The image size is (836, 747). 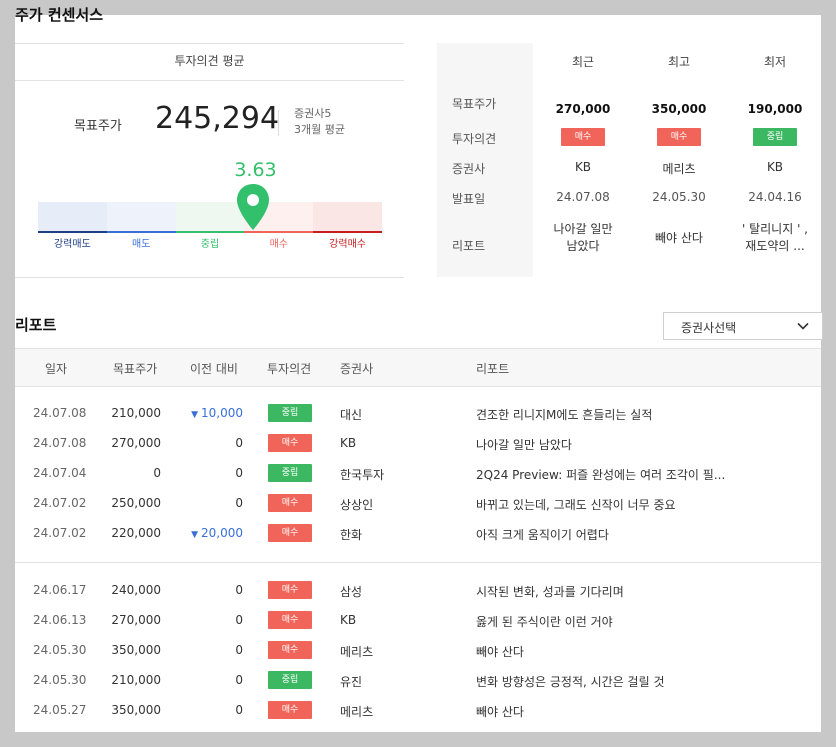 What do you see at coordinates (209, 62) in the screenshot?
I see `consensus-header: 투자의견 평균` at bounding box center [209, 62].